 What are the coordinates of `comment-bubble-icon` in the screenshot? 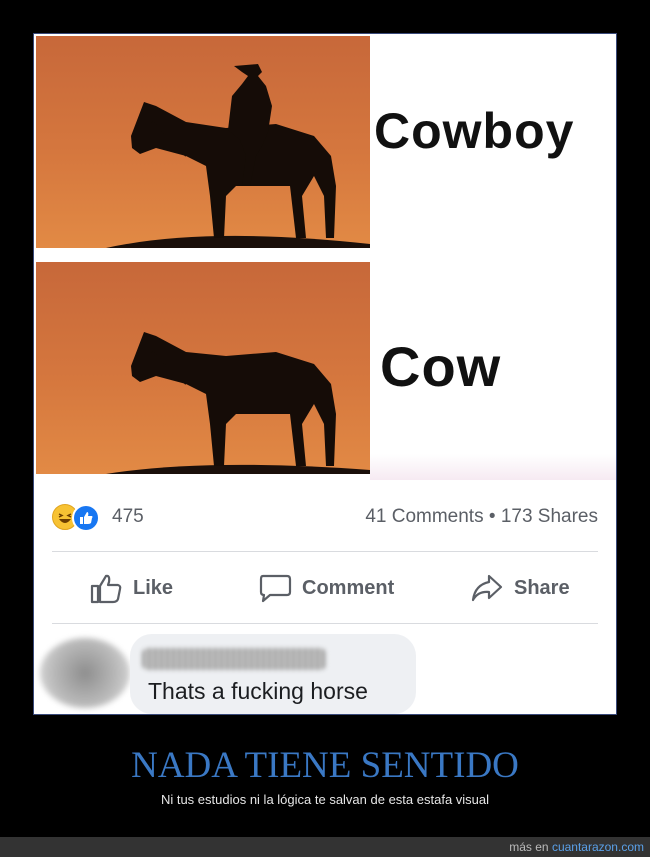 It's located at (275, 588).